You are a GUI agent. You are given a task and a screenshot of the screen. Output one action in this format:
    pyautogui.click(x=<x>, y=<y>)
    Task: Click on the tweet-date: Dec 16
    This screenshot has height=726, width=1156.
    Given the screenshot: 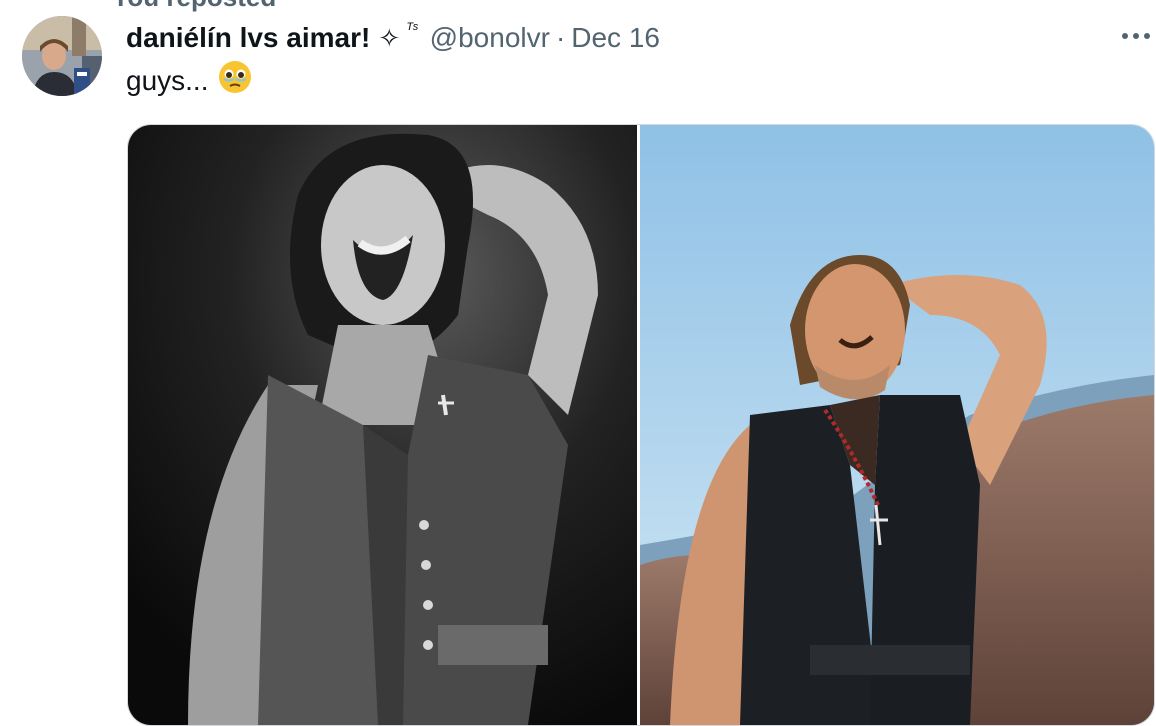 What is the action you would take?
    pyautogui.click(x=615, y=38)
    